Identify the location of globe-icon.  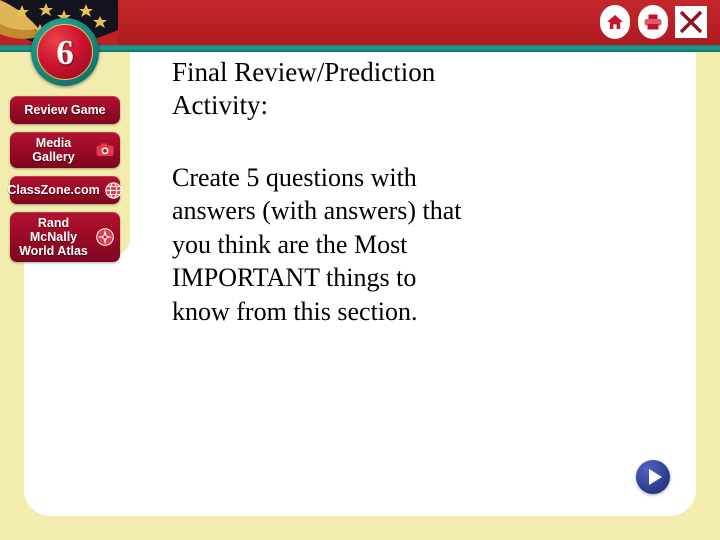
(114, 190).